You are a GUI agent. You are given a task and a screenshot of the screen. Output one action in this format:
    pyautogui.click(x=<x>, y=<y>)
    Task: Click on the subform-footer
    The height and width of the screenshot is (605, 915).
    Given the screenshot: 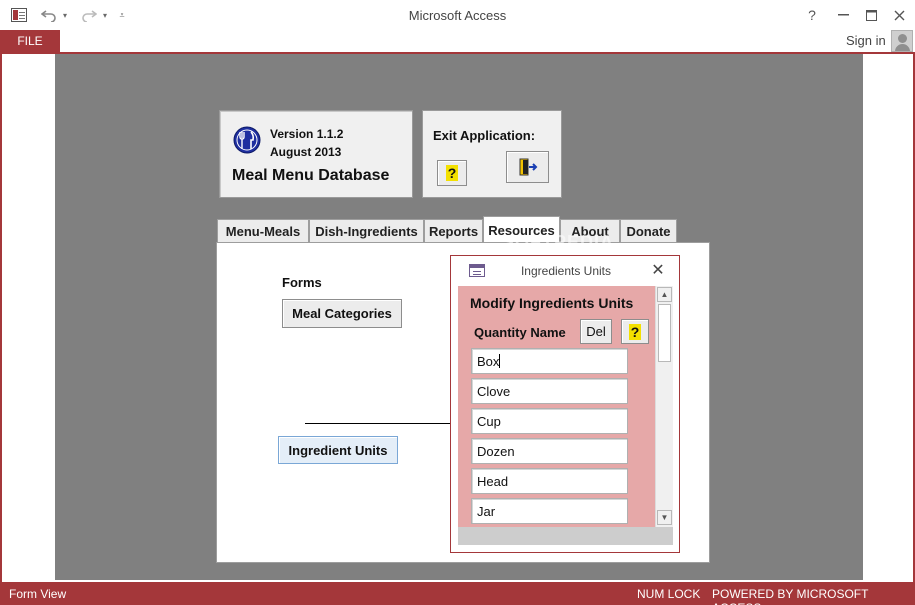 What is the action you would take?
    pyautogui.click(x=565, y=536)
    